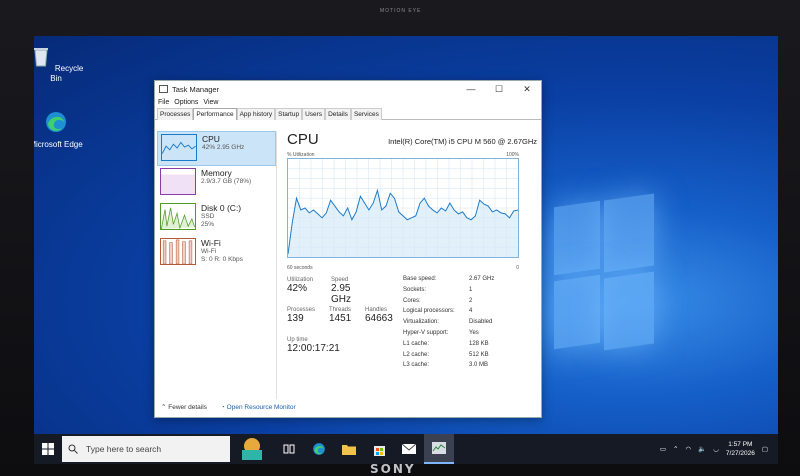 The width and height of the screenshot is (800, 476). Describe the element at coordinates (175, 114) in the screenshot. I see `tab-processes: Processes` at that location.